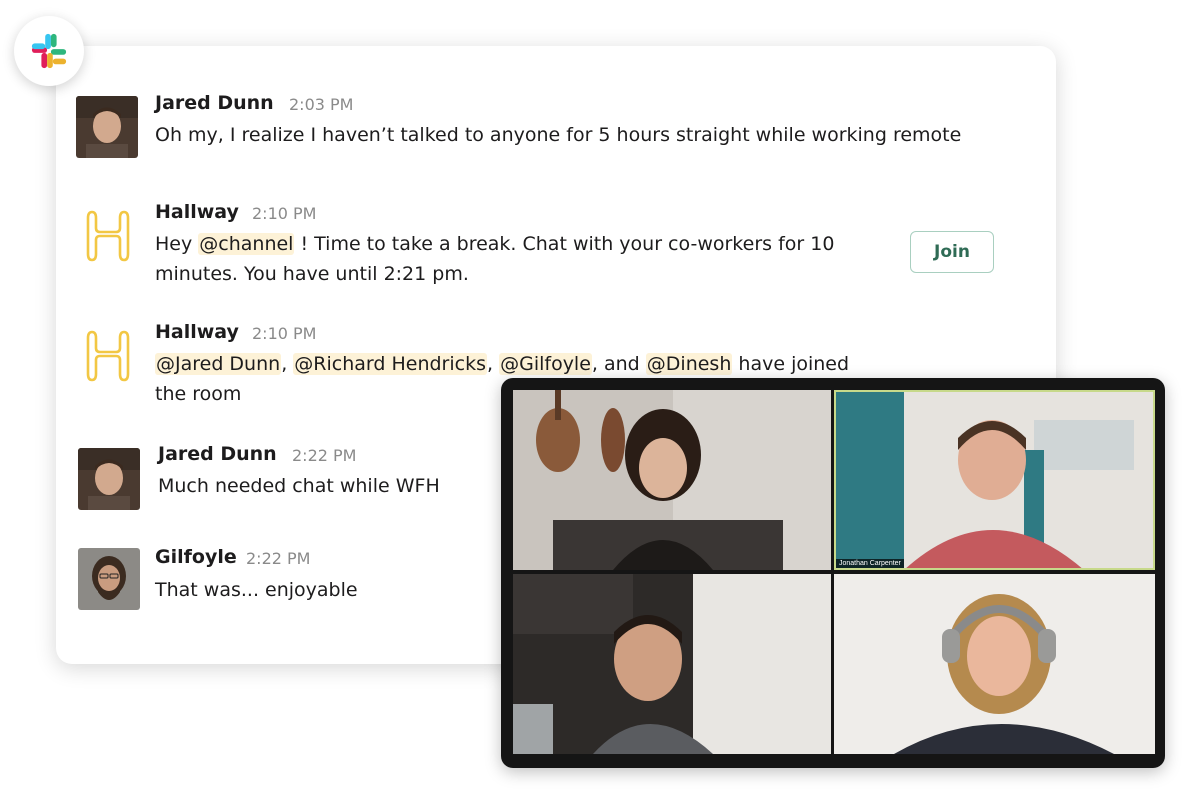 Image resolution: width=1200 pixels, height=792 pixels. What do you see at coordinates (994, 480) in the screenshot?
I see `video-tile-top-right: Jonathan Carpenter` at bounding box center [994, 480].